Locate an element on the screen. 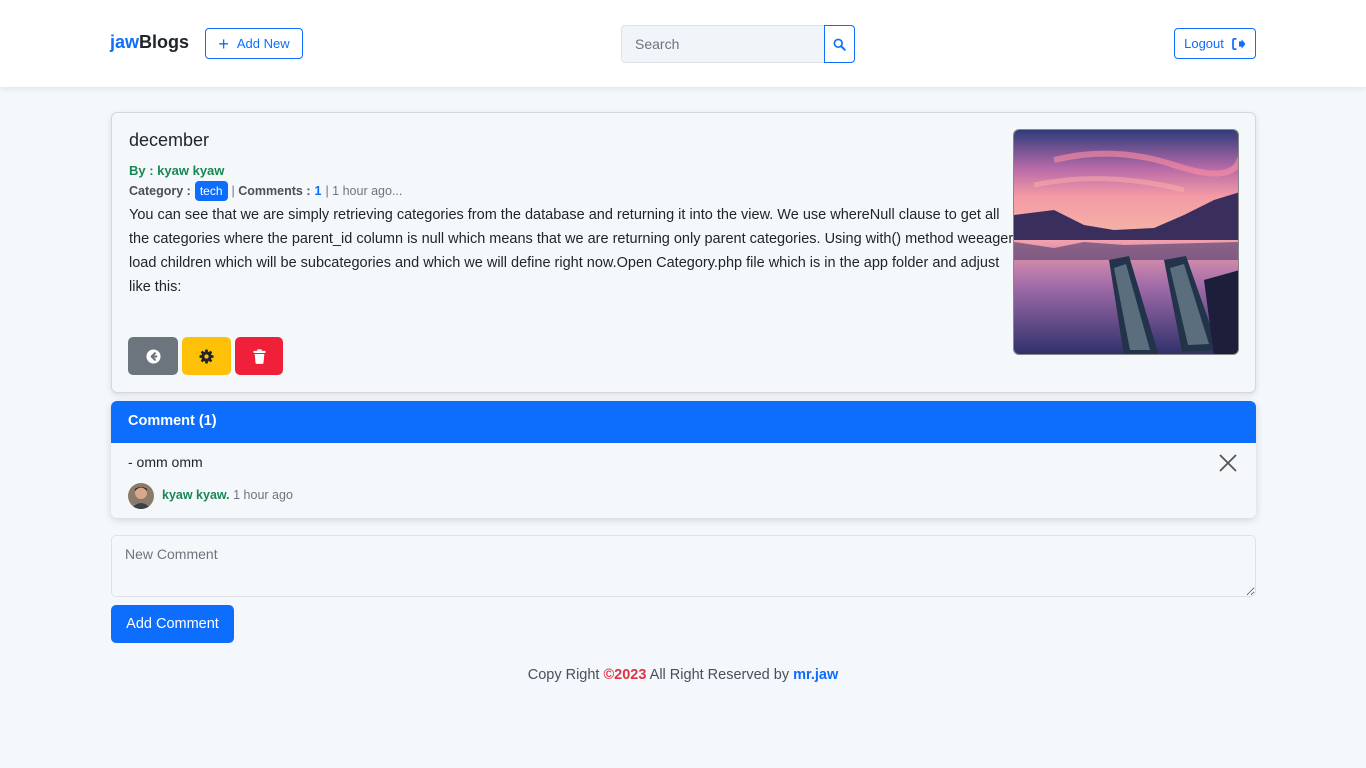  gear-icon is located at coordinates (206, 356).